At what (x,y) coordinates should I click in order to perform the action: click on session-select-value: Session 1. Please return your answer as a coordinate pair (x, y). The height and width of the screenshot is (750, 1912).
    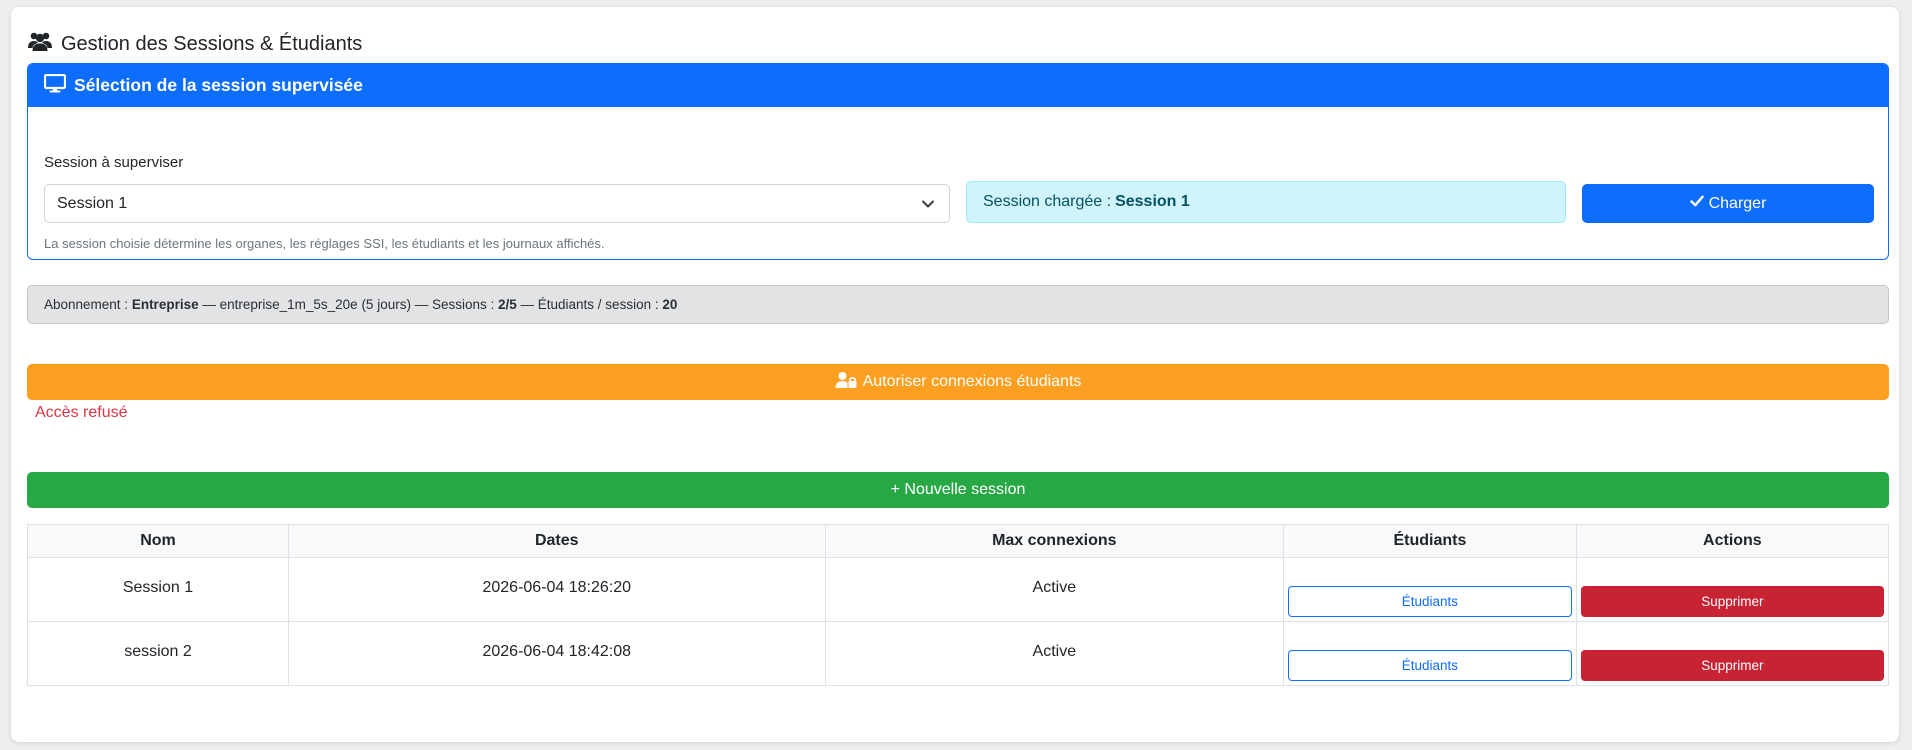
    Looking at the image, I should click on (92, 203).